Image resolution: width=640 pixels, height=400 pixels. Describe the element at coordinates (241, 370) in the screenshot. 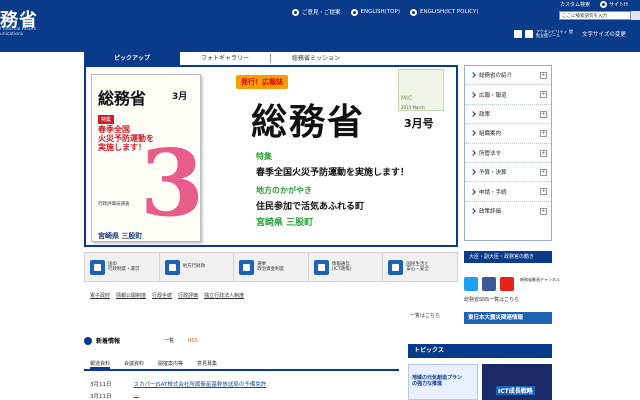

I see `news-tabs-underline` at that location.